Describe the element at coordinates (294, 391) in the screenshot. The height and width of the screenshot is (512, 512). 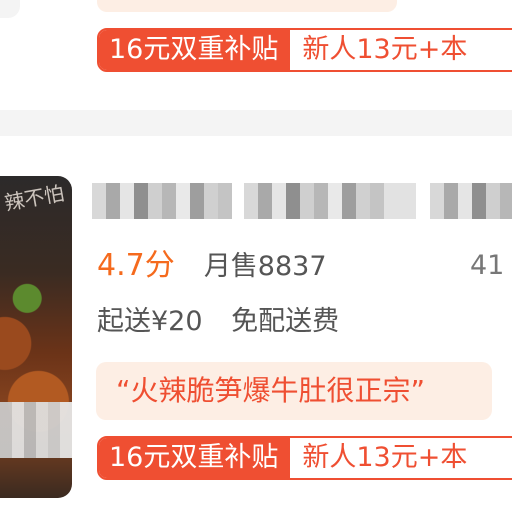
I see `review-quote: “火辣脆笋爆牛肚很正宗”` at that location.